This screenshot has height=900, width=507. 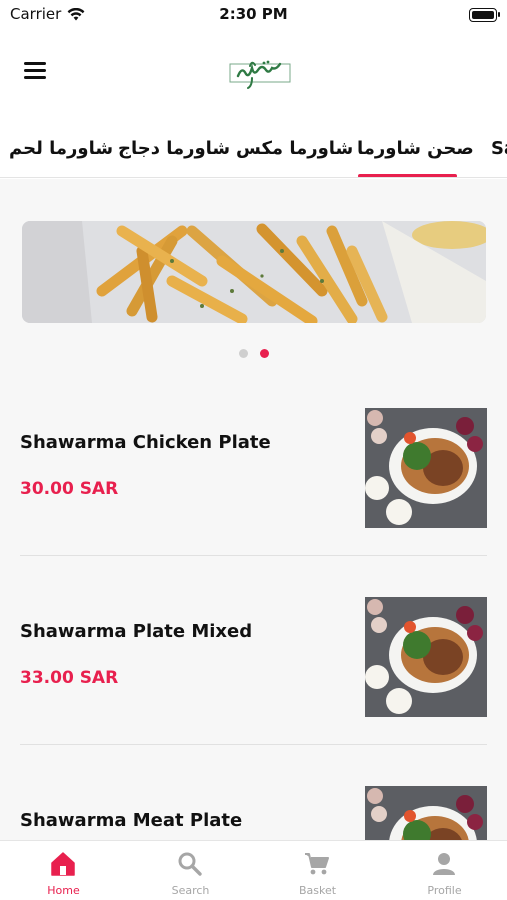 I want to click on tab-category-2: صحن شاورما, so click(x=415, y=148).